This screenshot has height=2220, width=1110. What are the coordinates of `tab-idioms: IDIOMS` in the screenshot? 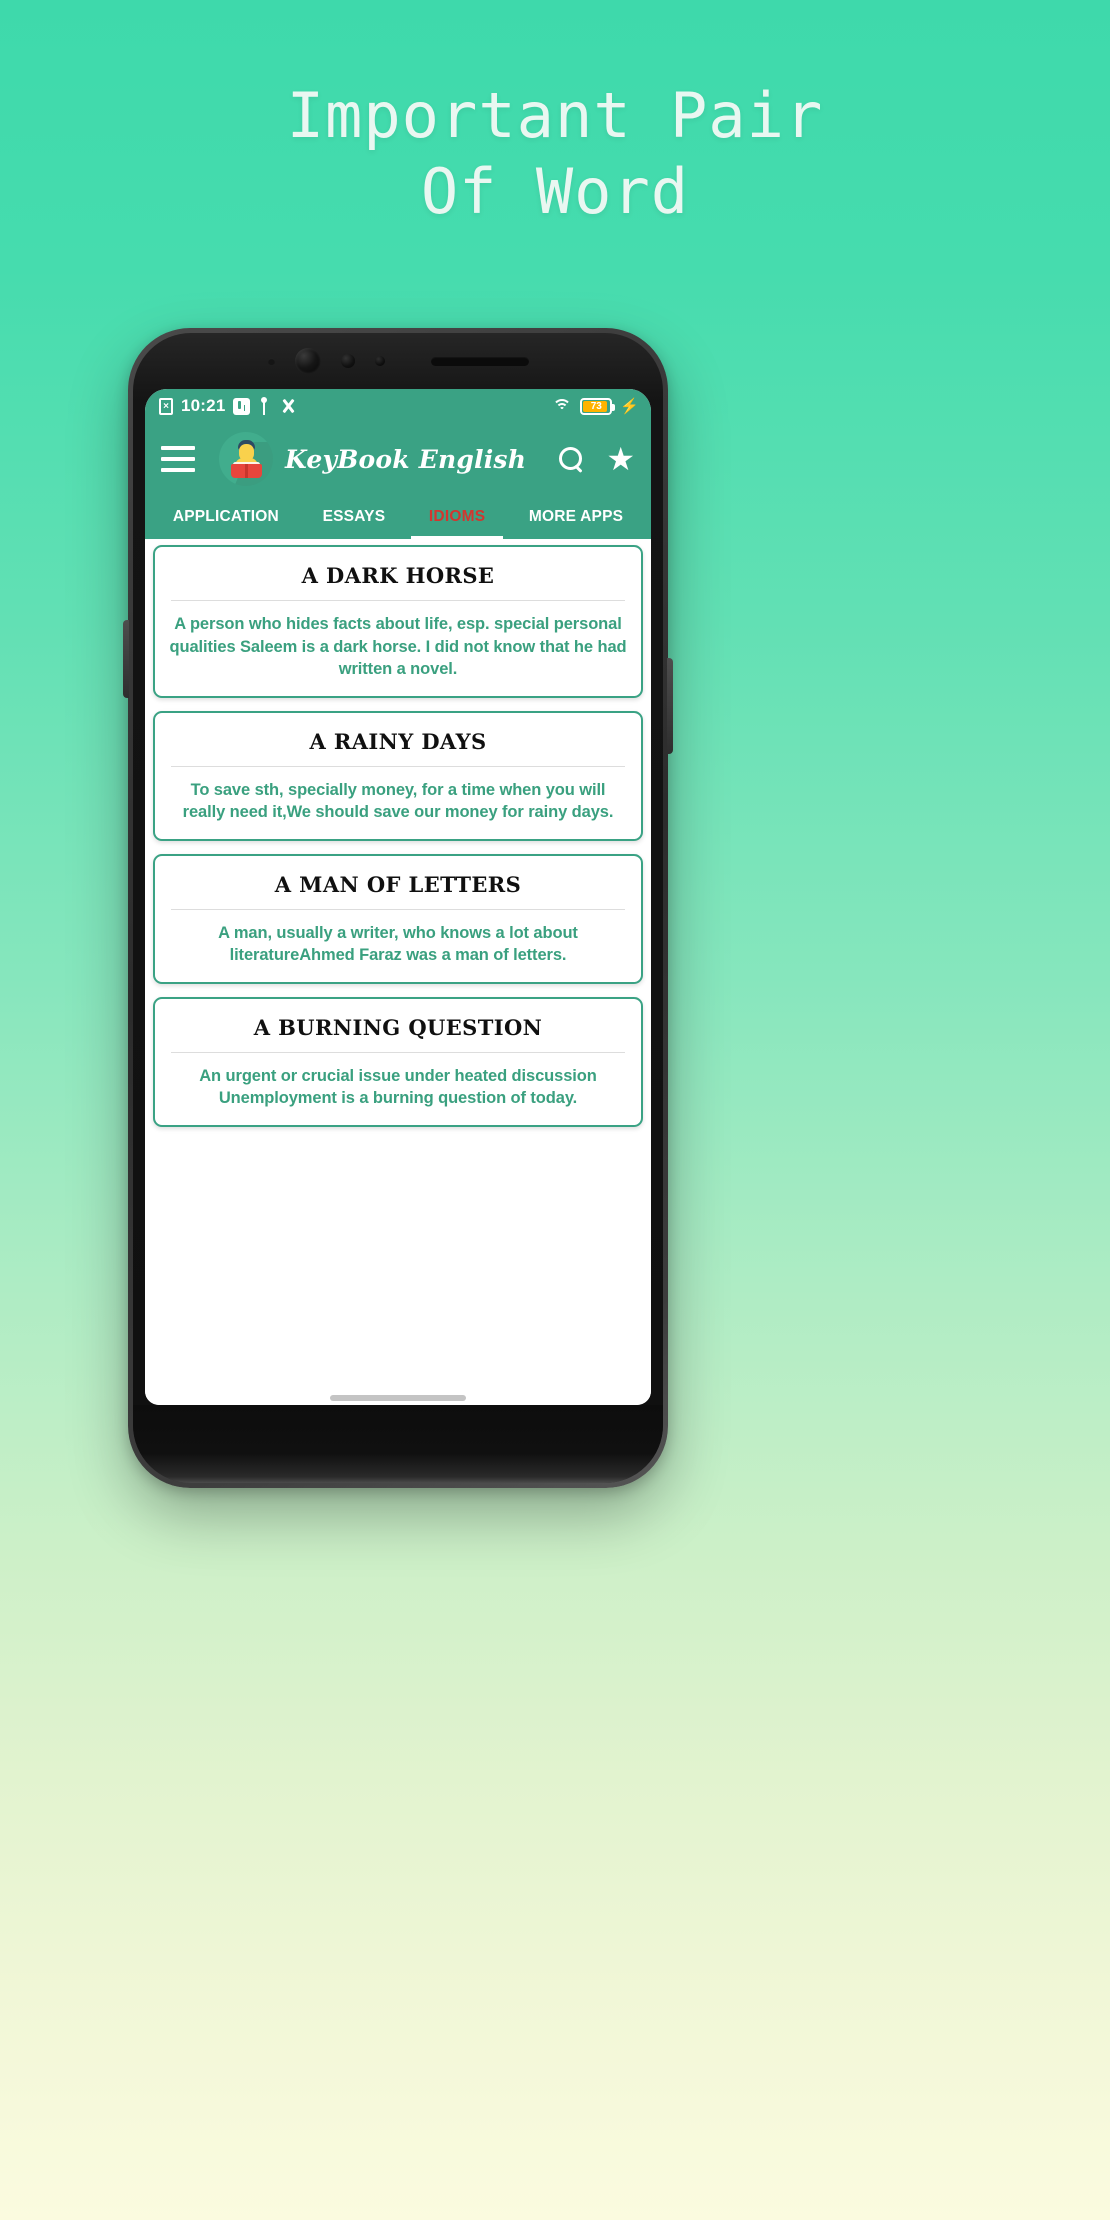 It's located at (457, 517).